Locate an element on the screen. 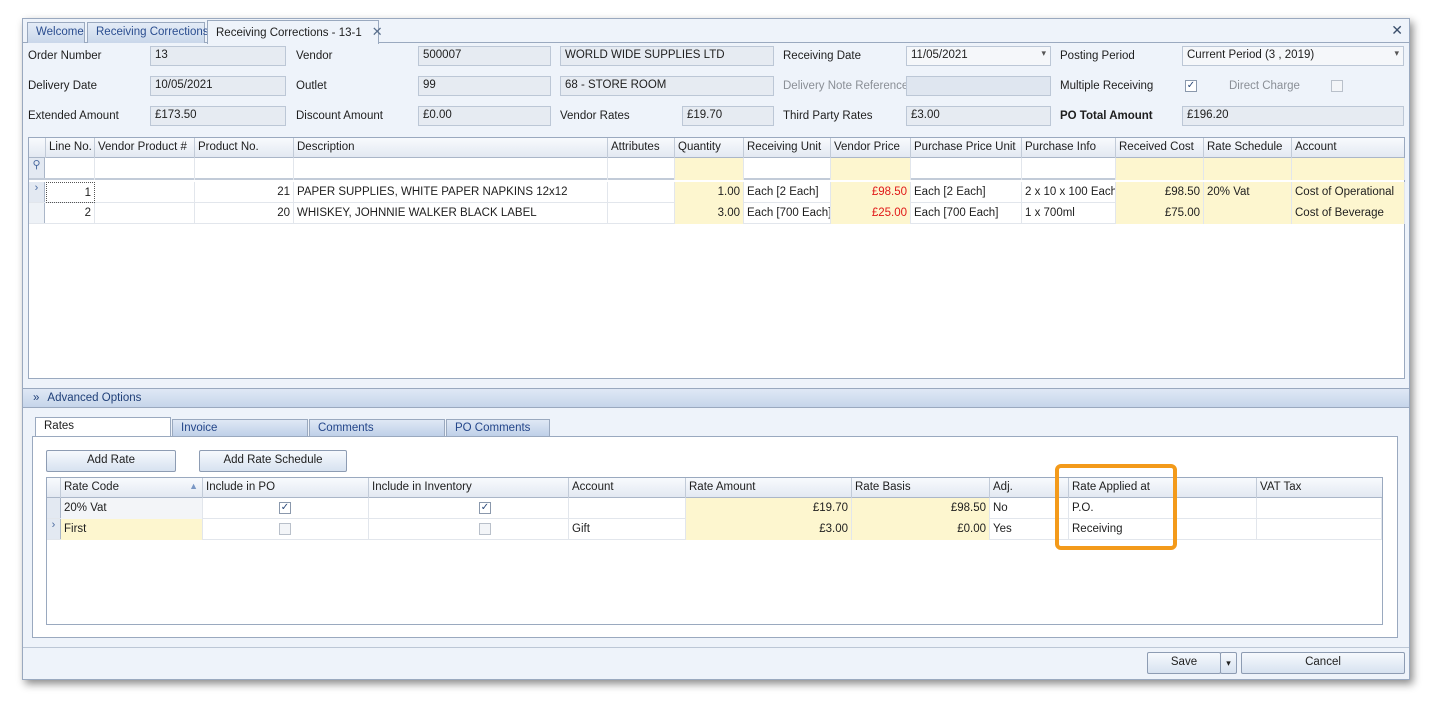  vendor-code-field: 500007 is located at coordinates (484, 56).